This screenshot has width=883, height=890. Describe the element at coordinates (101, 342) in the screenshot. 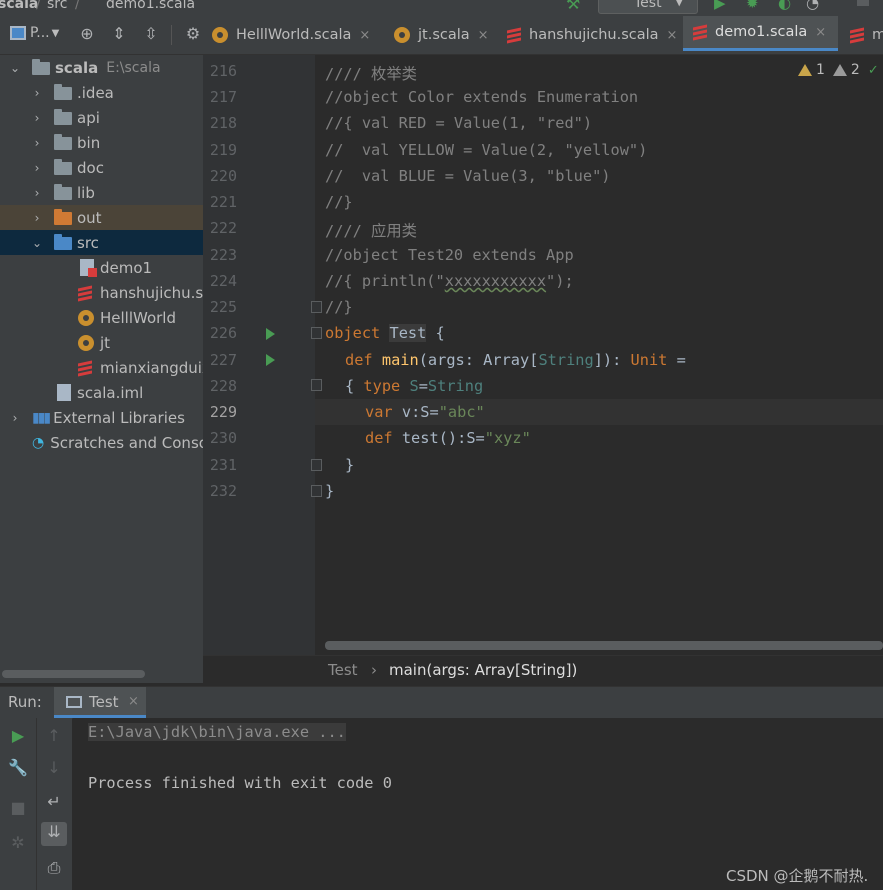

I see `tree-item-jt: jt` at that location.